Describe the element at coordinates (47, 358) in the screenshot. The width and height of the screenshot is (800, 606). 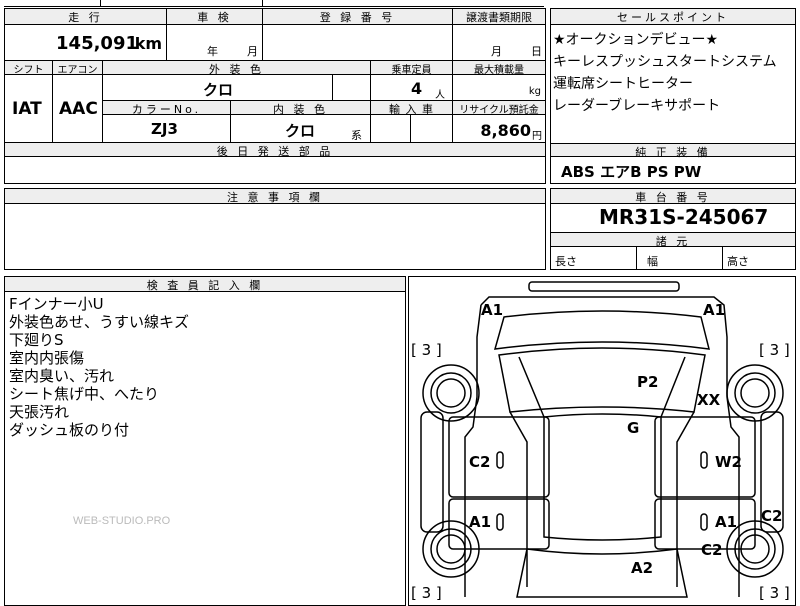
I see `inspector-note: 室内内張傷` at that location.